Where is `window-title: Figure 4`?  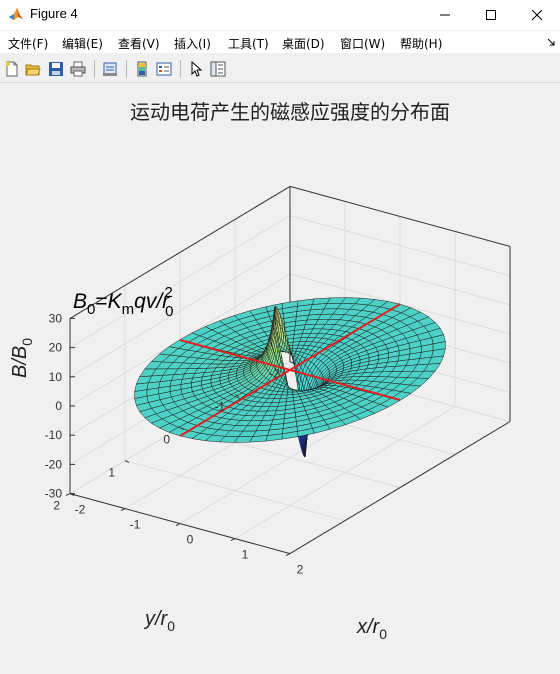
window-title: Figure 4 is located at coordinates (54, 13).